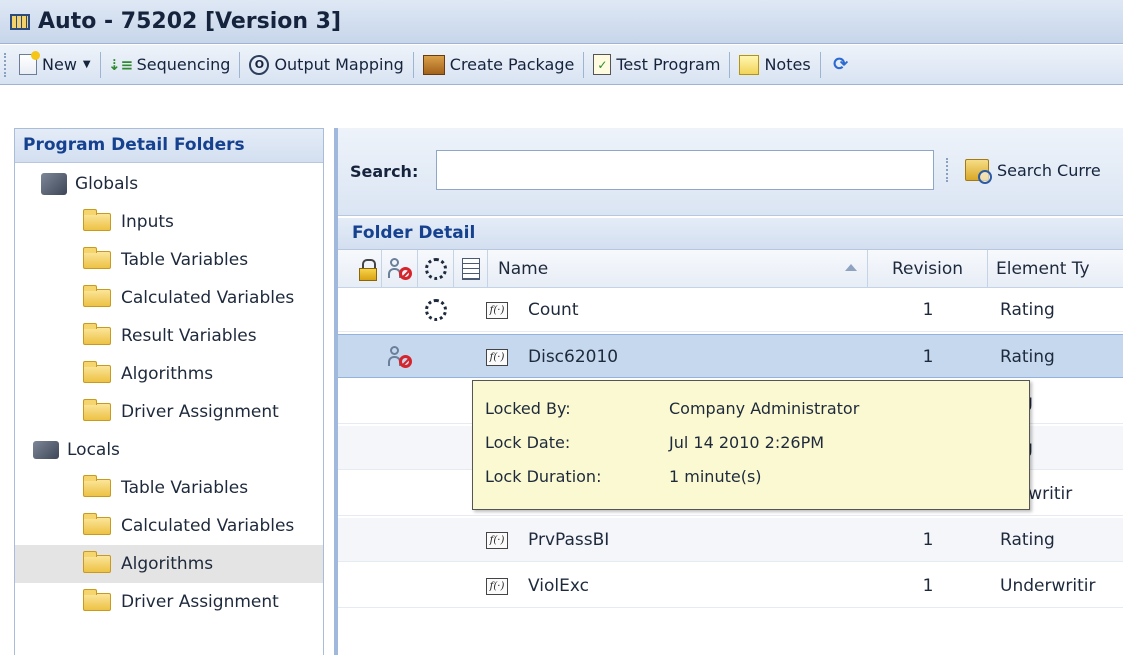 This screenshot has width=1123, height=655. I want to click on refresh-button: ⟳, so click(843, 65).